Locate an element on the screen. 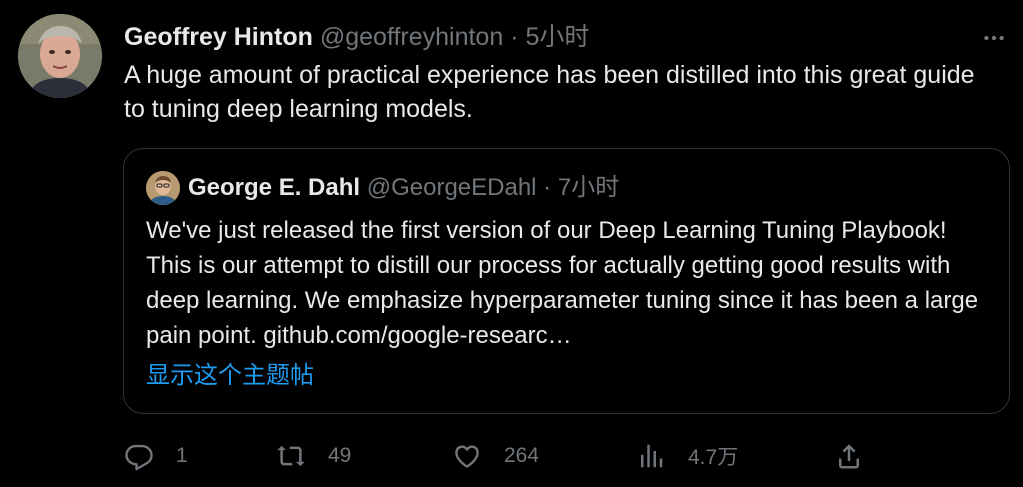 The image size is (1023, 487). author-avatar is located at coordinates (60, 56).